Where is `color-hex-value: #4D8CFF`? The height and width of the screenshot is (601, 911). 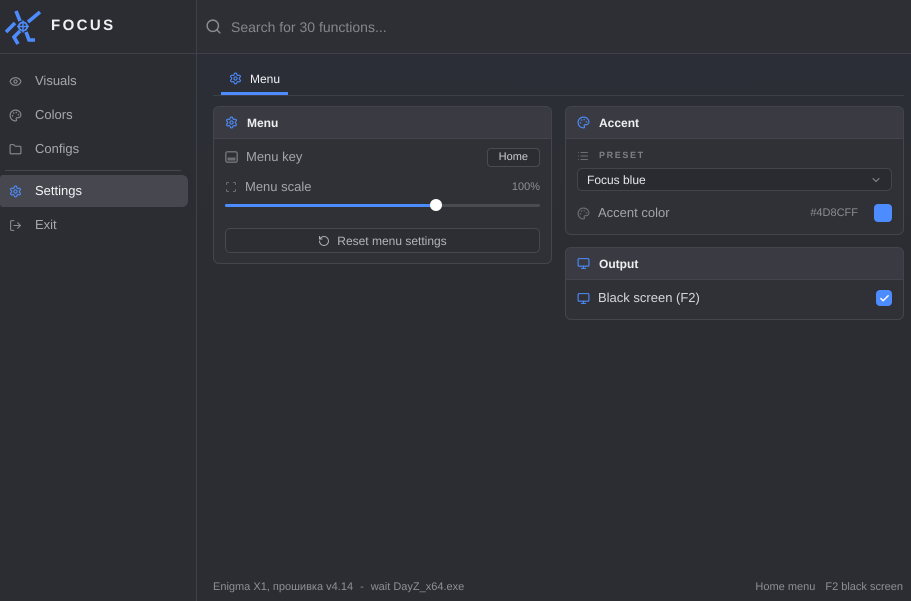 color-hex-value: #4D8CFF is located at coordinates (834, 213).